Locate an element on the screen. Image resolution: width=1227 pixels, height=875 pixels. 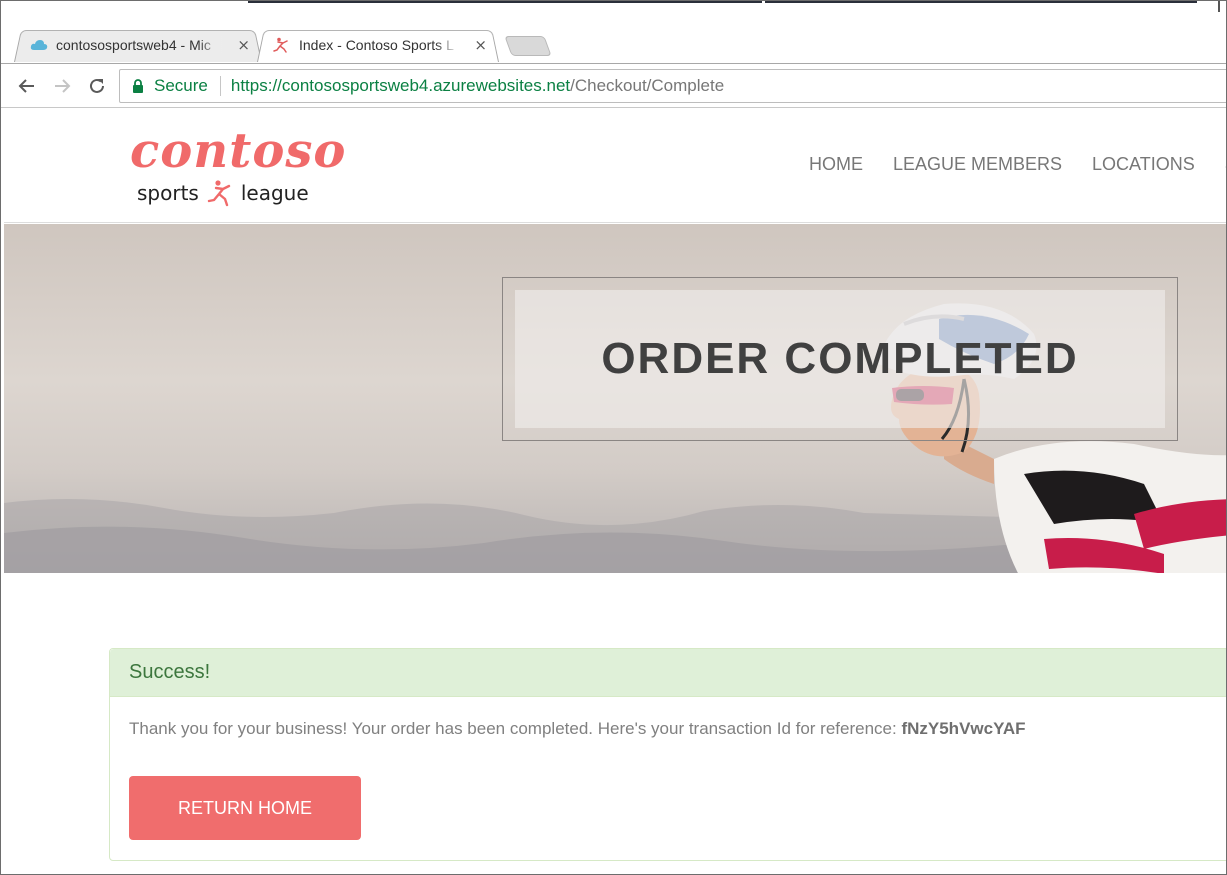
contoso-logo: contoso sports league is located at coordinates (240, 168).